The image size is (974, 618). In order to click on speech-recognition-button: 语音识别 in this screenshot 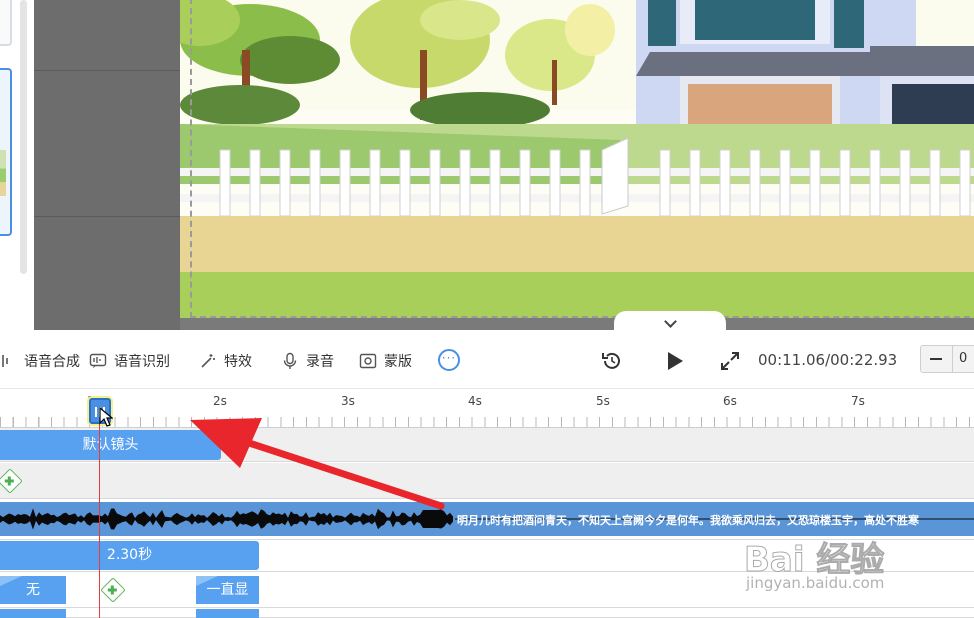, I will do `click(129, 361)`.